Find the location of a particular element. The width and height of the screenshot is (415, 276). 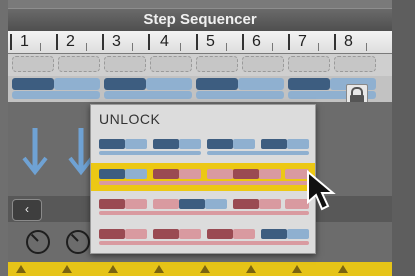

scrollbar-strip is located at coordinates (403, 138).